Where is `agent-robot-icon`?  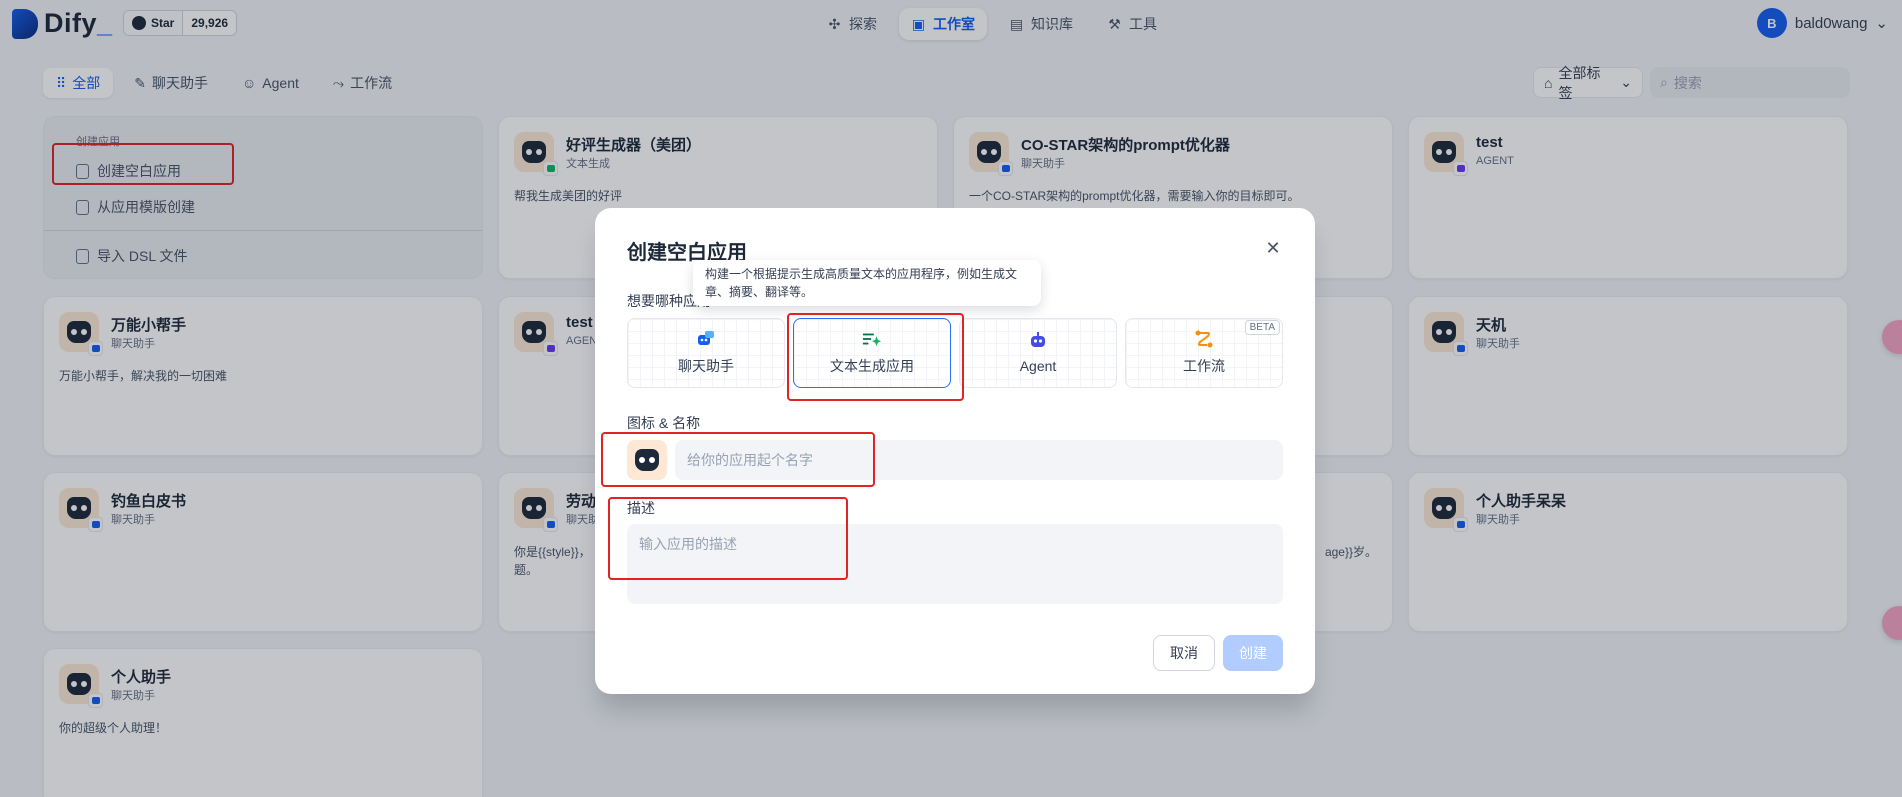 agent-robot-icon is located at coordinates (1038, 341).